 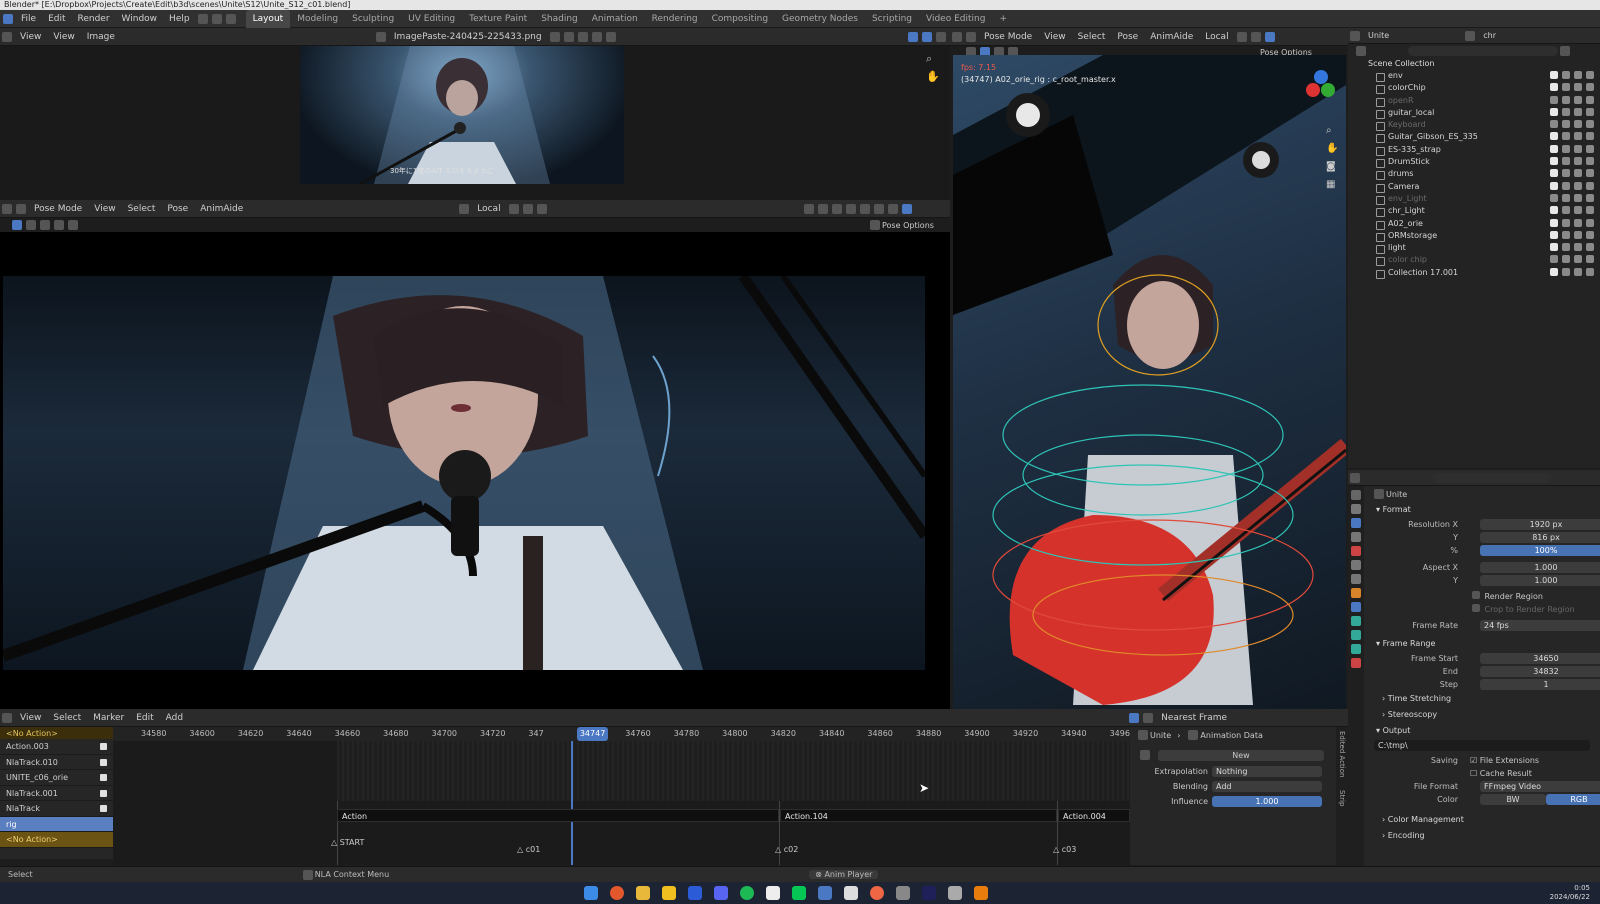 I want to click on world-tab-icon, so click(x=1356, y=565).